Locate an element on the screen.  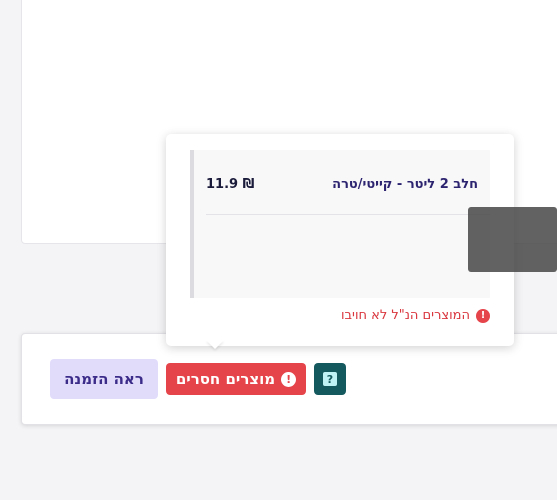
view-order-label: ראה הזמנה is located at coordinates (104, 379).